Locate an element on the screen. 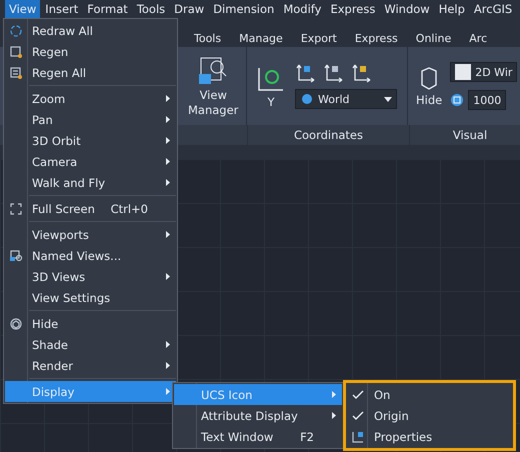 The width and height of the screenshot is (520, 452). ribbon-tab: Express is located at coordinates (376, 38).